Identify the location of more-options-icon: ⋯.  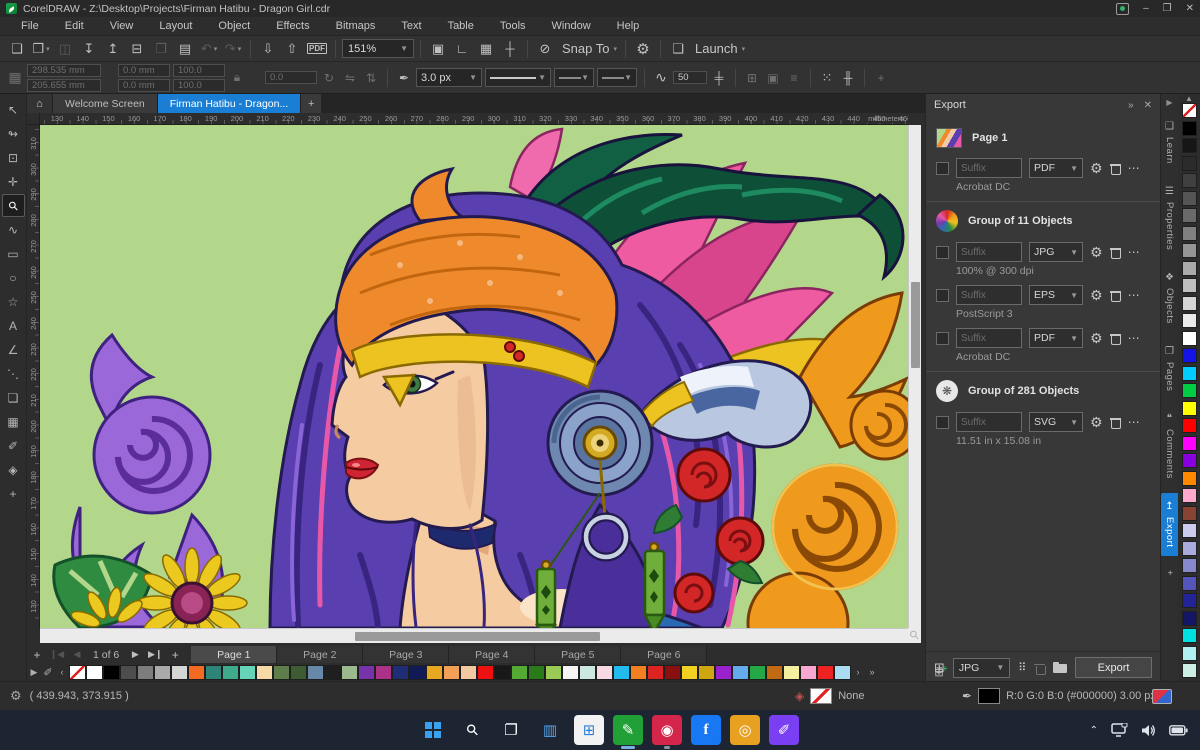
(1134, 338).